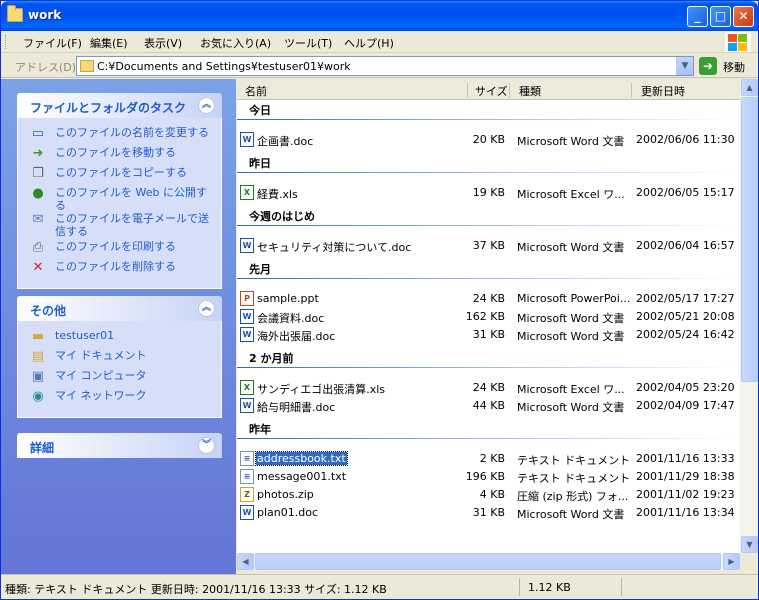  What do you see at coordinates (45, 15) in the screenshot?
I see `window-title: work` at bounding box center [45, 15].